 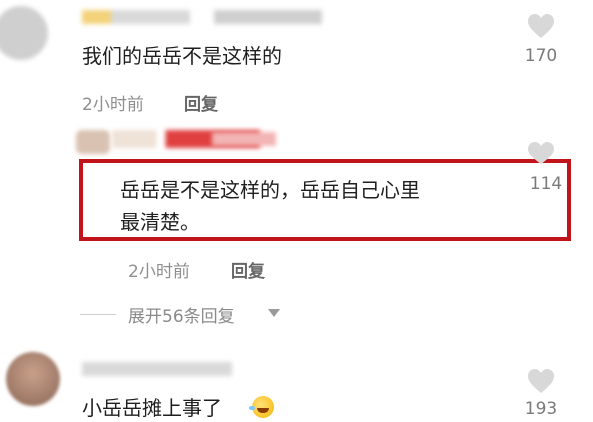 What do you see at coordinates (546, 184) in the screenshot?
I see `like-count: 114` at bounding box center [546, 184].